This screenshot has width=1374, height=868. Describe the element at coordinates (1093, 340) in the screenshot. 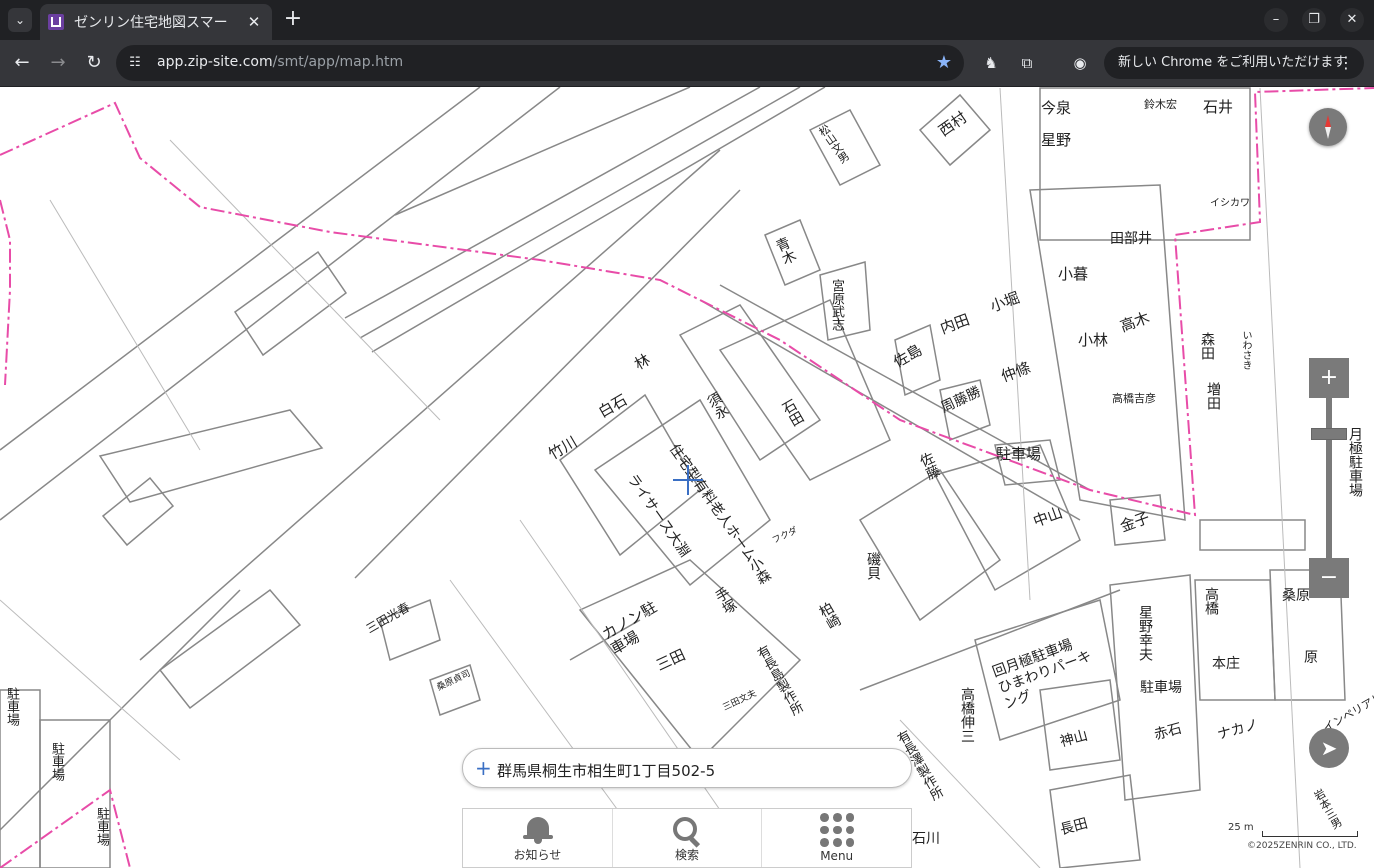

I see `map-label: 小林` at that location.